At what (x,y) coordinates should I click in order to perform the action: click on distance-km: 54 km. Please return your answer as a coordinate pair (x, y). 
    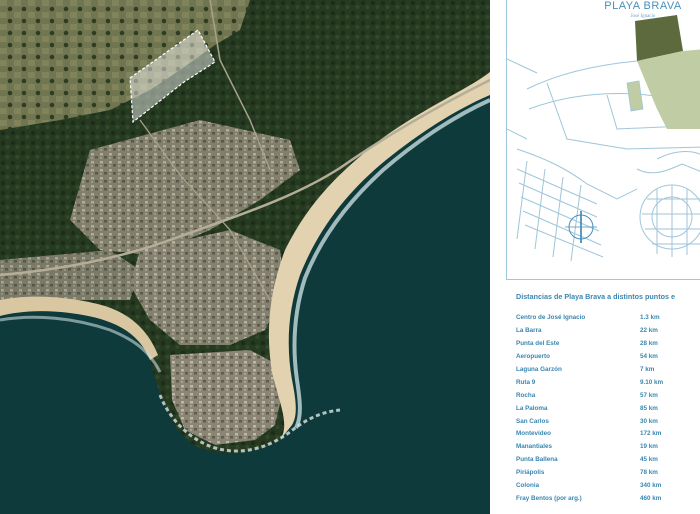
    Looking at the image, I should click on (649, 356).